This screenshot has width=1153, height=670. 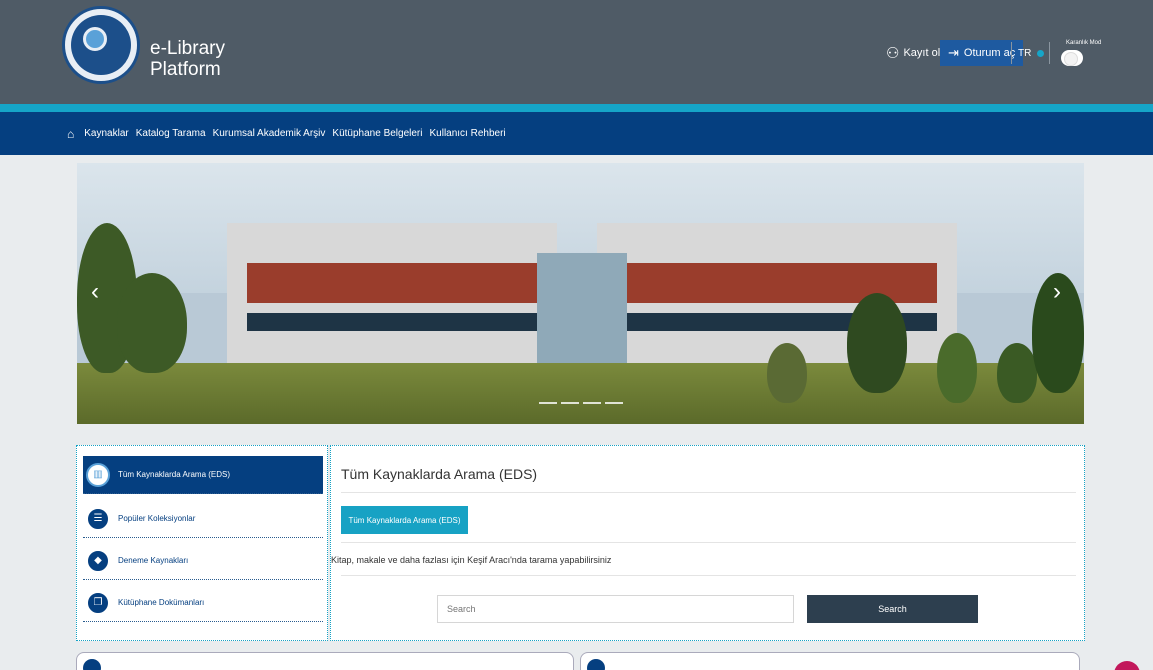 I want to click on panel-title: Tüm Kaynaklarda Arama (EDS), so click(x=439, y=474).